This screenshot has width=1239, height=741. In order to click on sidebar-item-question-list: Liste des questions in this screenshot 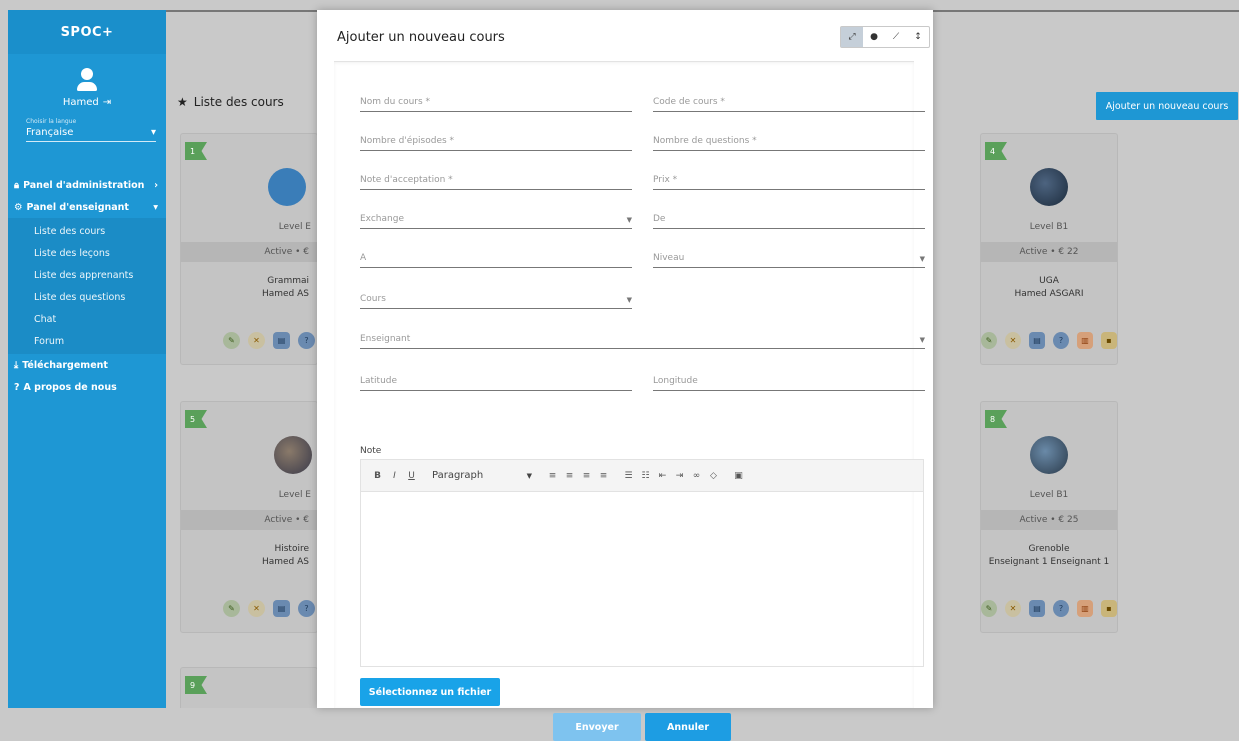, I will do `click(87, 297)`.